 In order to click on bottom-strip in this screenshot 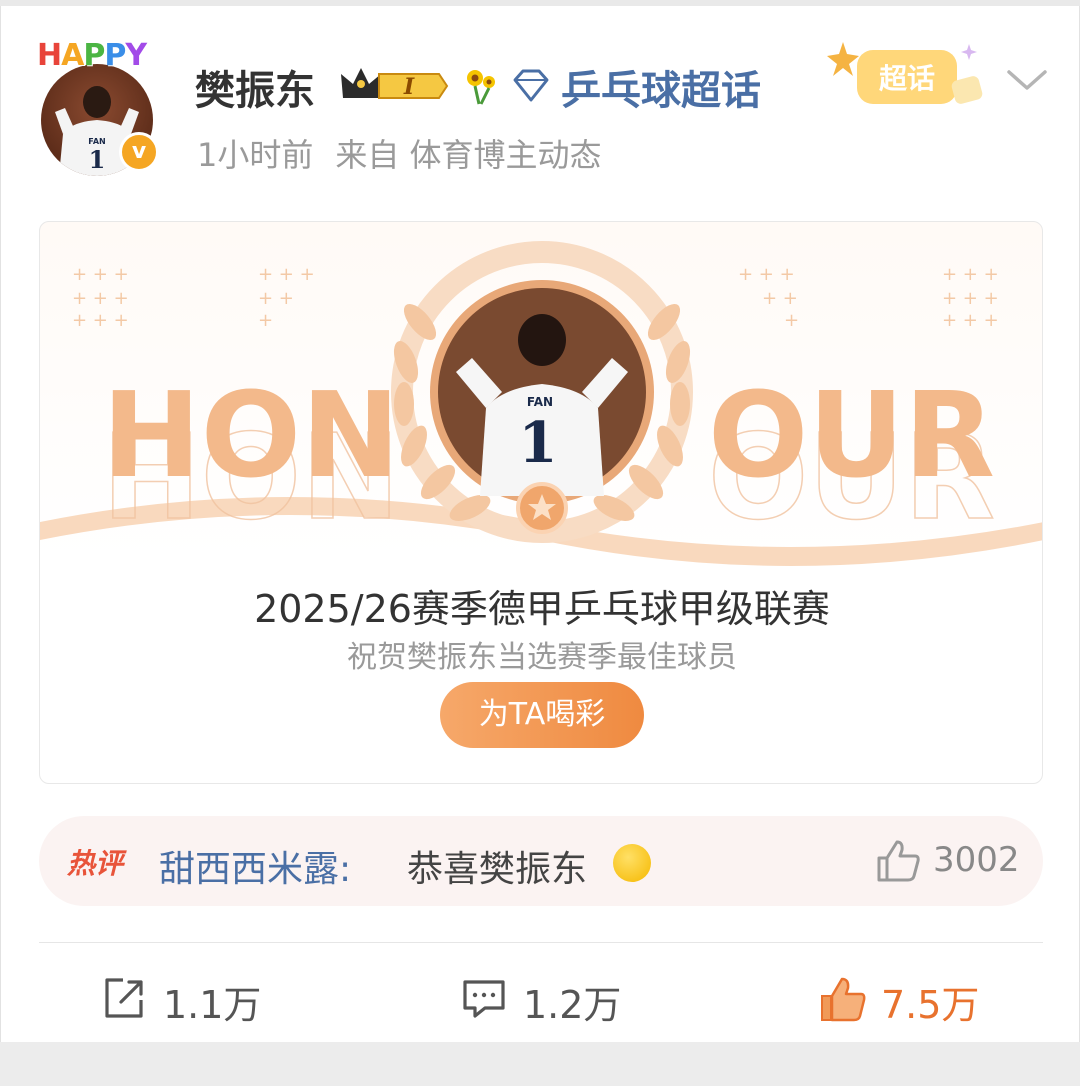, I will do `click(540, 1064)`.